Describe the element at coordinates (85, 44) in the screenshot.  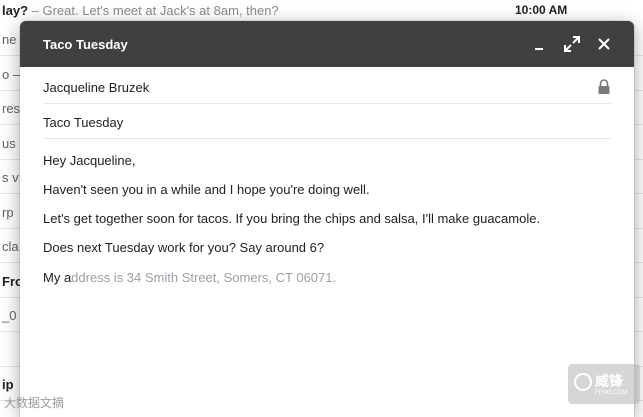
I see `compose-title: Taco Tuesday` at that location.